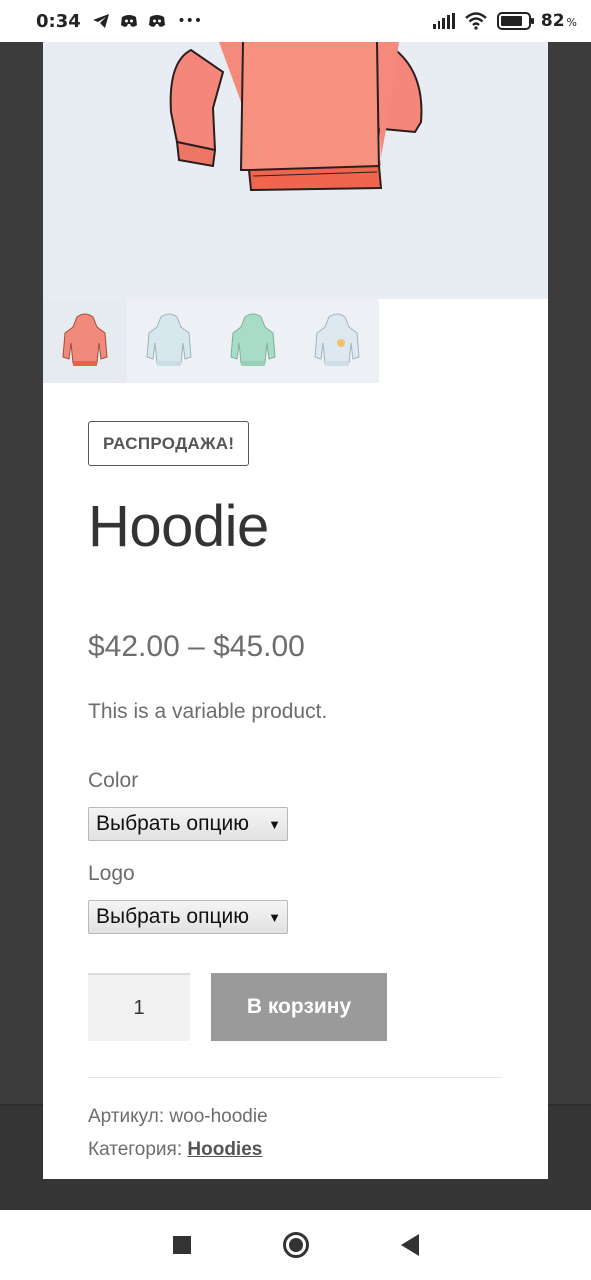  I want to click on product-price: $42.00 – $45.00, so click(196, 646).